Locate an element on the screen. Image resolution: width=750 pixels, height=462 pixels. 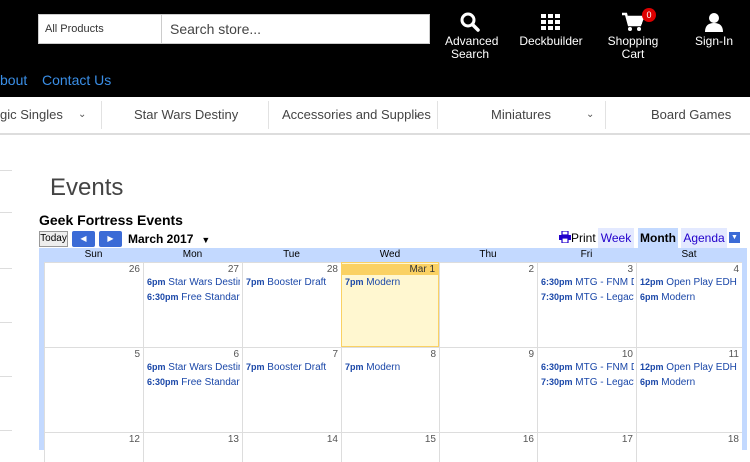
calendar-day-cell: 17 is located at coordinates (586, 447).